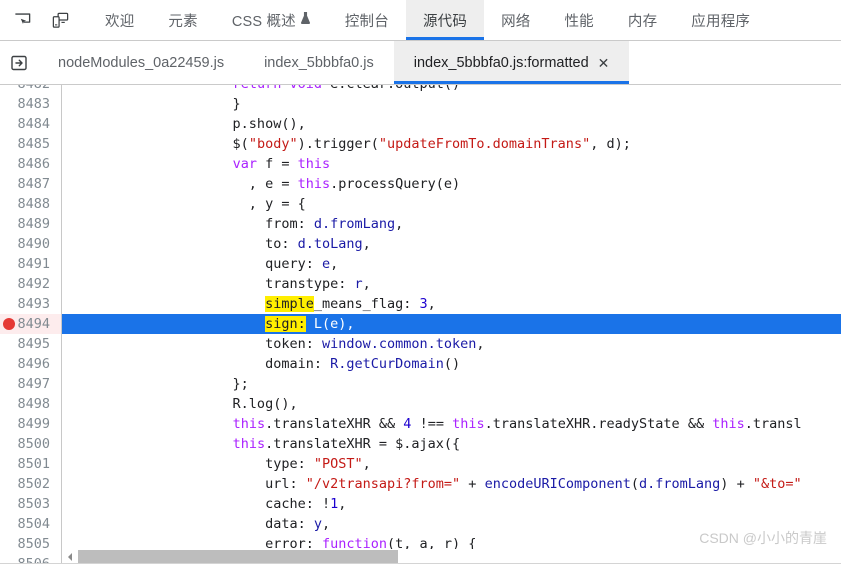 Image resolution: width=841 pixels, height=570 pixels. I want to click on code-token: d.toLang, so click(330, 244).